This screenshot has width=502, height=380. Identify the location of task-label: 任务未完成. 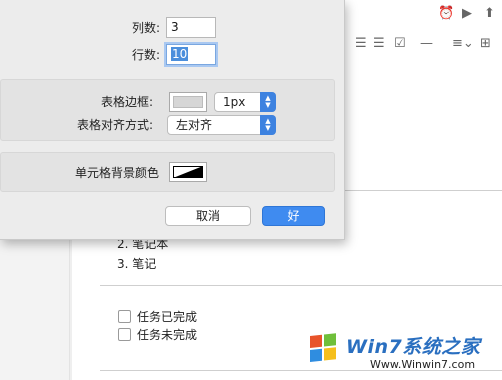
(167, 335).